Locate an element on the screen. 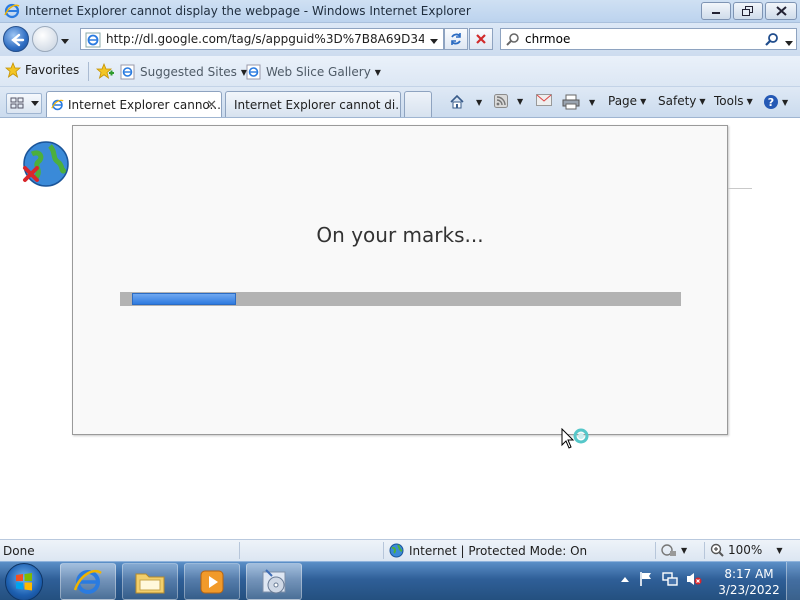 This screenshot has height=600, width=800. minimize-button is located at coordinates (716, 11).